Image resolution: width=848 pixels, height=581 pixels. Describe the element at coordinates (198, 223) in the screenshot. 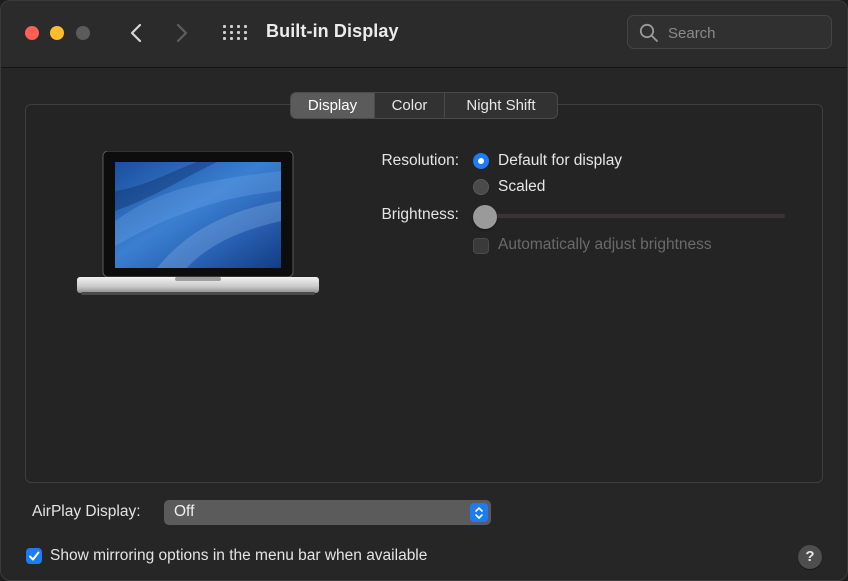

I see `laptop-illustration` at that location.